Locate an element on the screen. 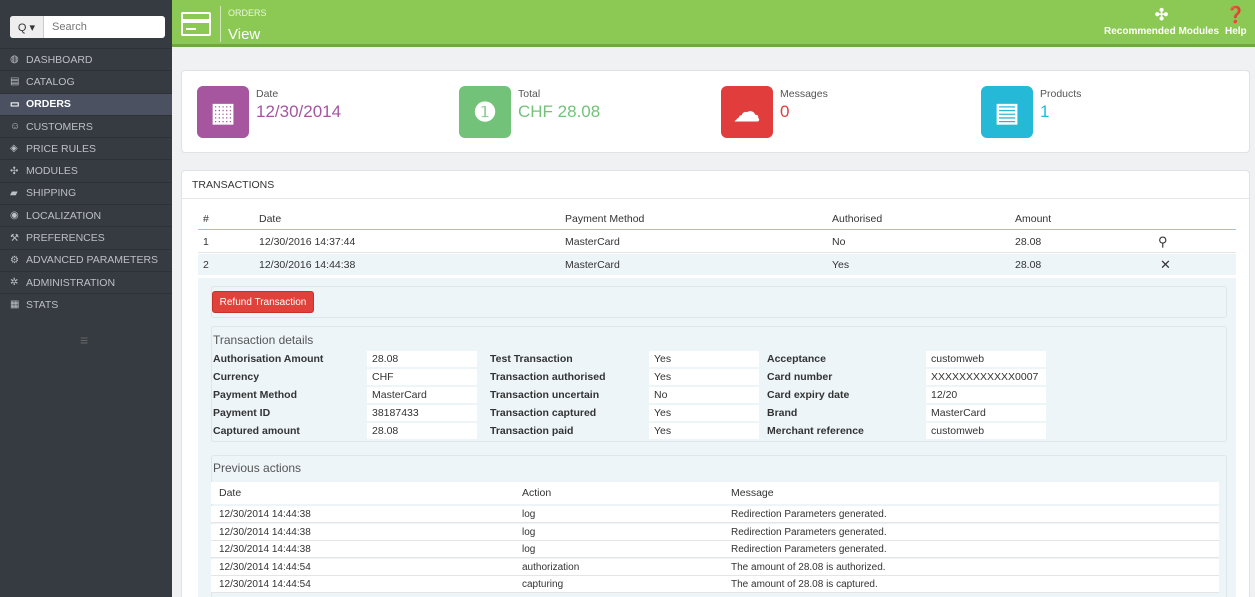 This screenshot has width=1255, height=597. sidebar-item-label: ADMINISTRATION is located at coordinates (71, 282).